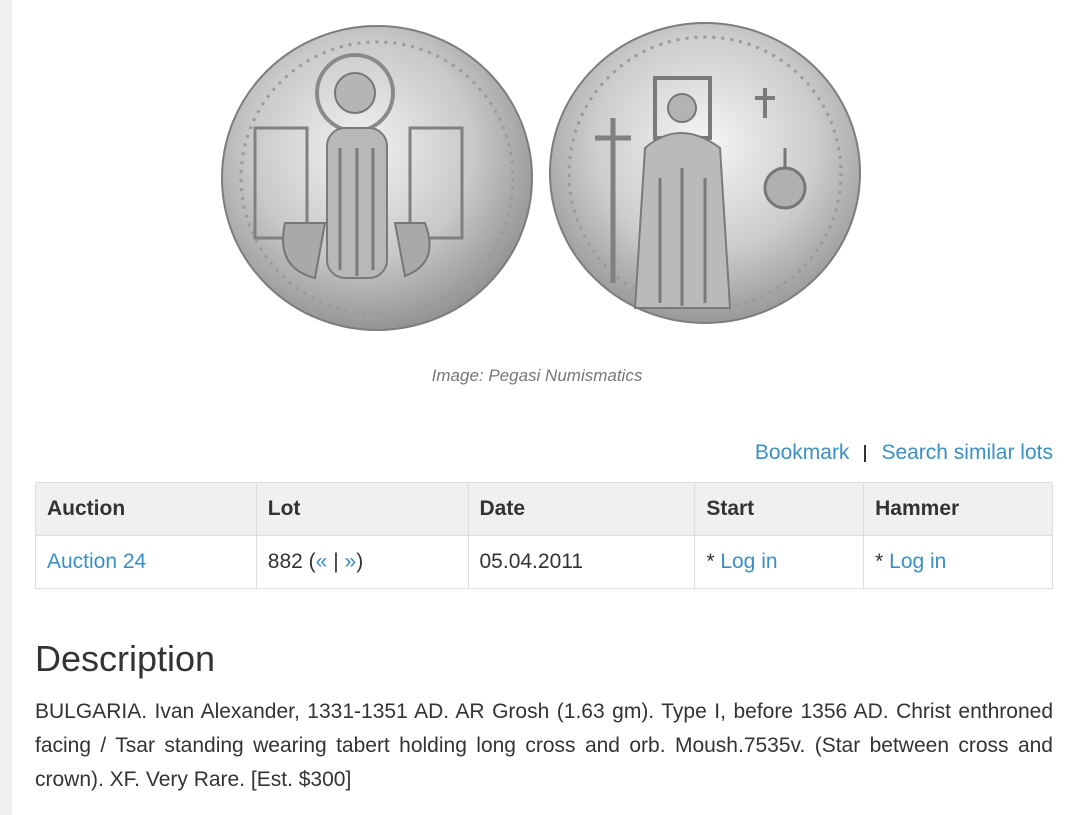 Image resolution: width=1074 pixels, height=815 pixels. Describe the element at coordinates (6, 407) in the screenshot. I see `left-rail` at that location.